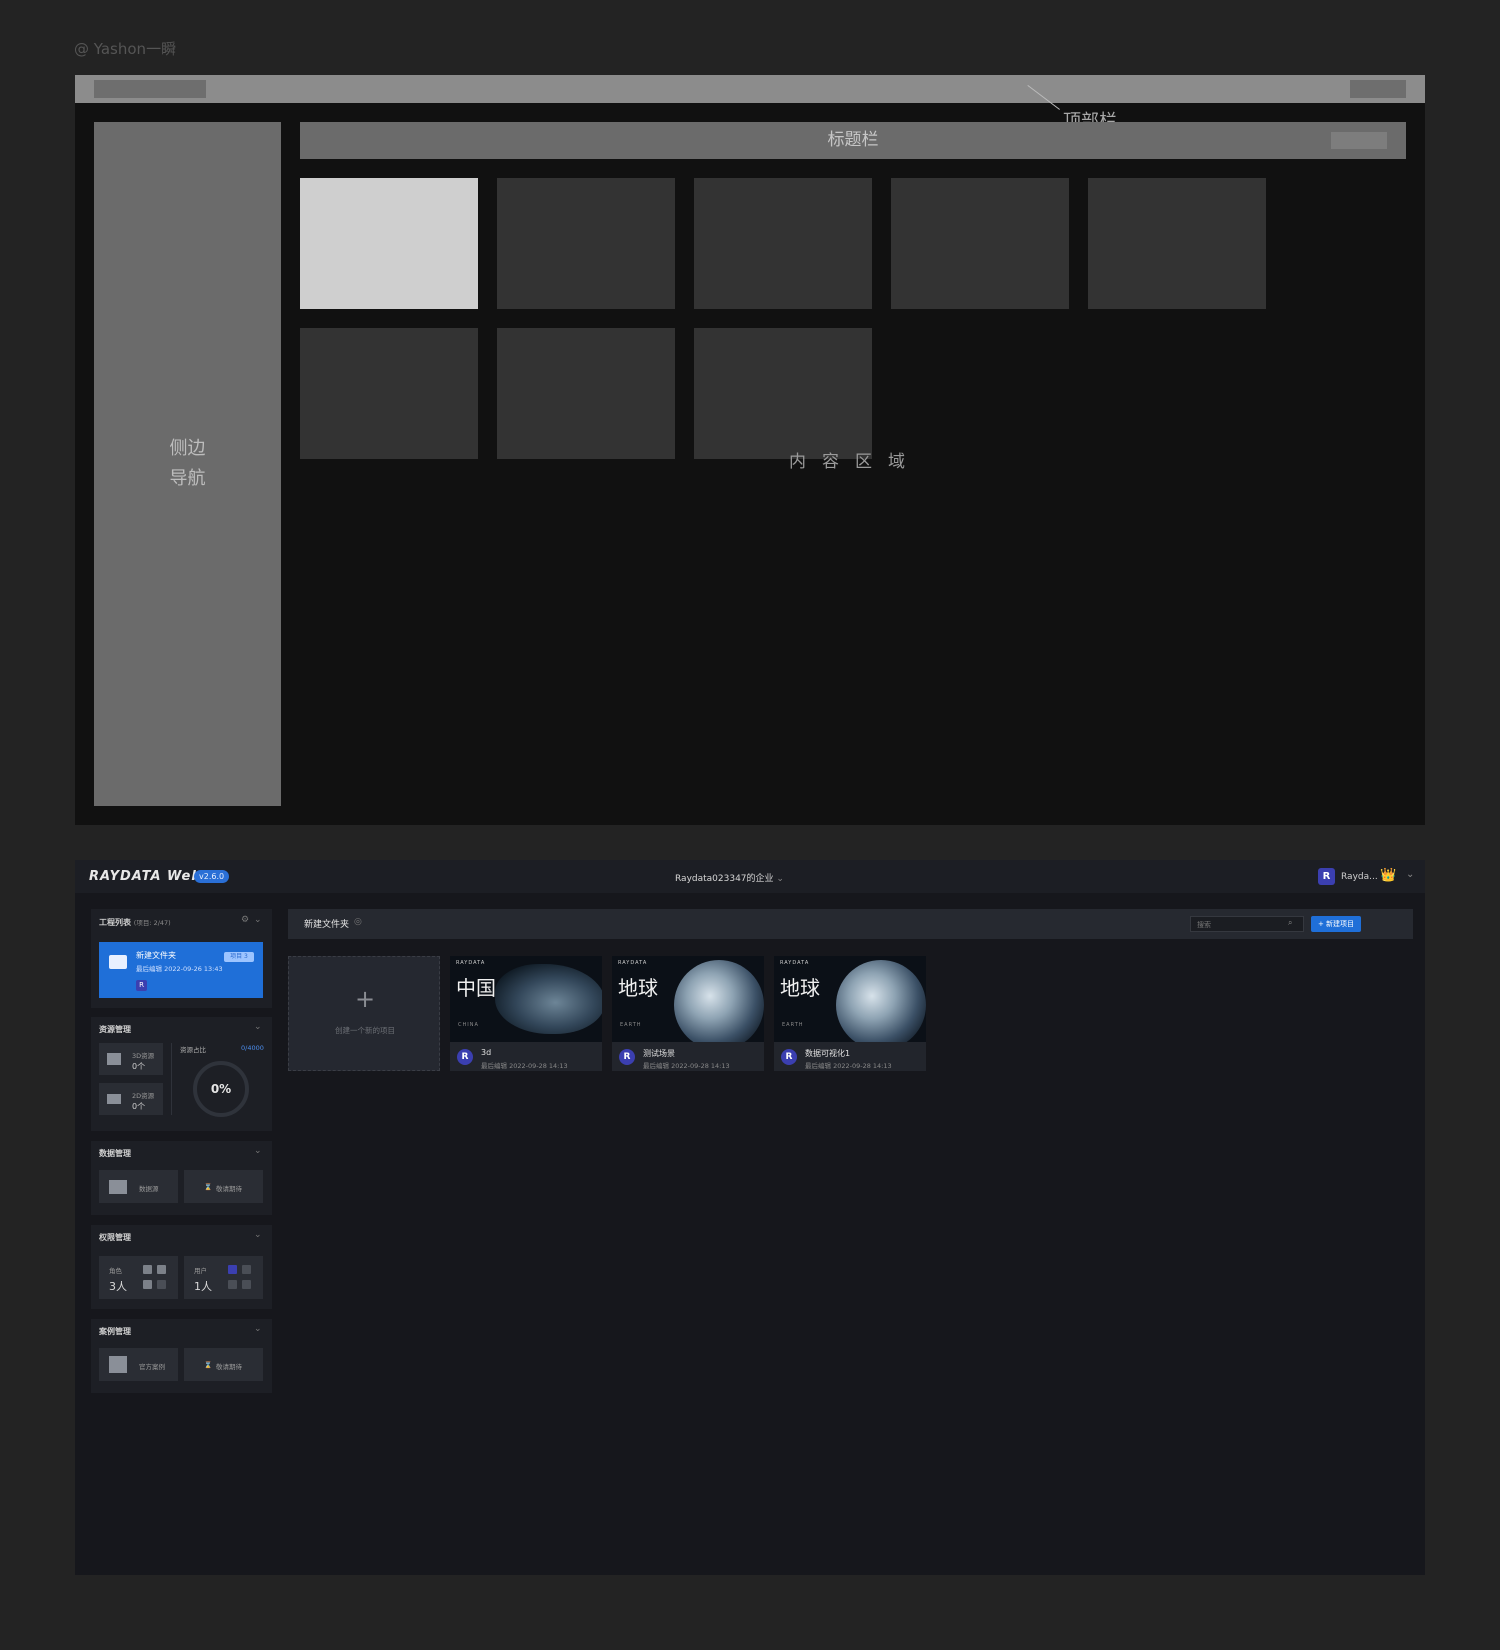  What do you see at coordinates (114, 1099) in the screenshot?
I see `layers-icon` at bounding box center [114, 1099].